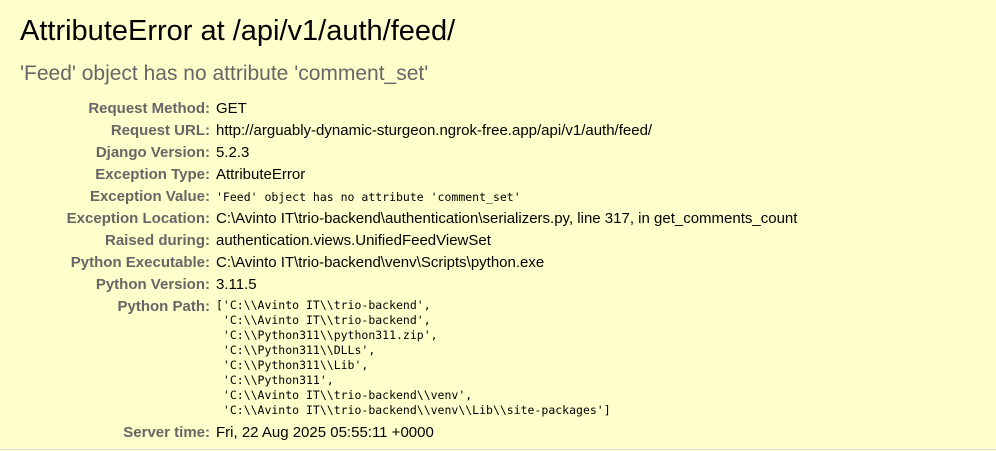 Image resolution: width=996 pixels, height=451 pixels. Describe the element at coordinates (275, 380) in the screenshot. I see `python-path-line: 'C:\\Python311',` at that location.